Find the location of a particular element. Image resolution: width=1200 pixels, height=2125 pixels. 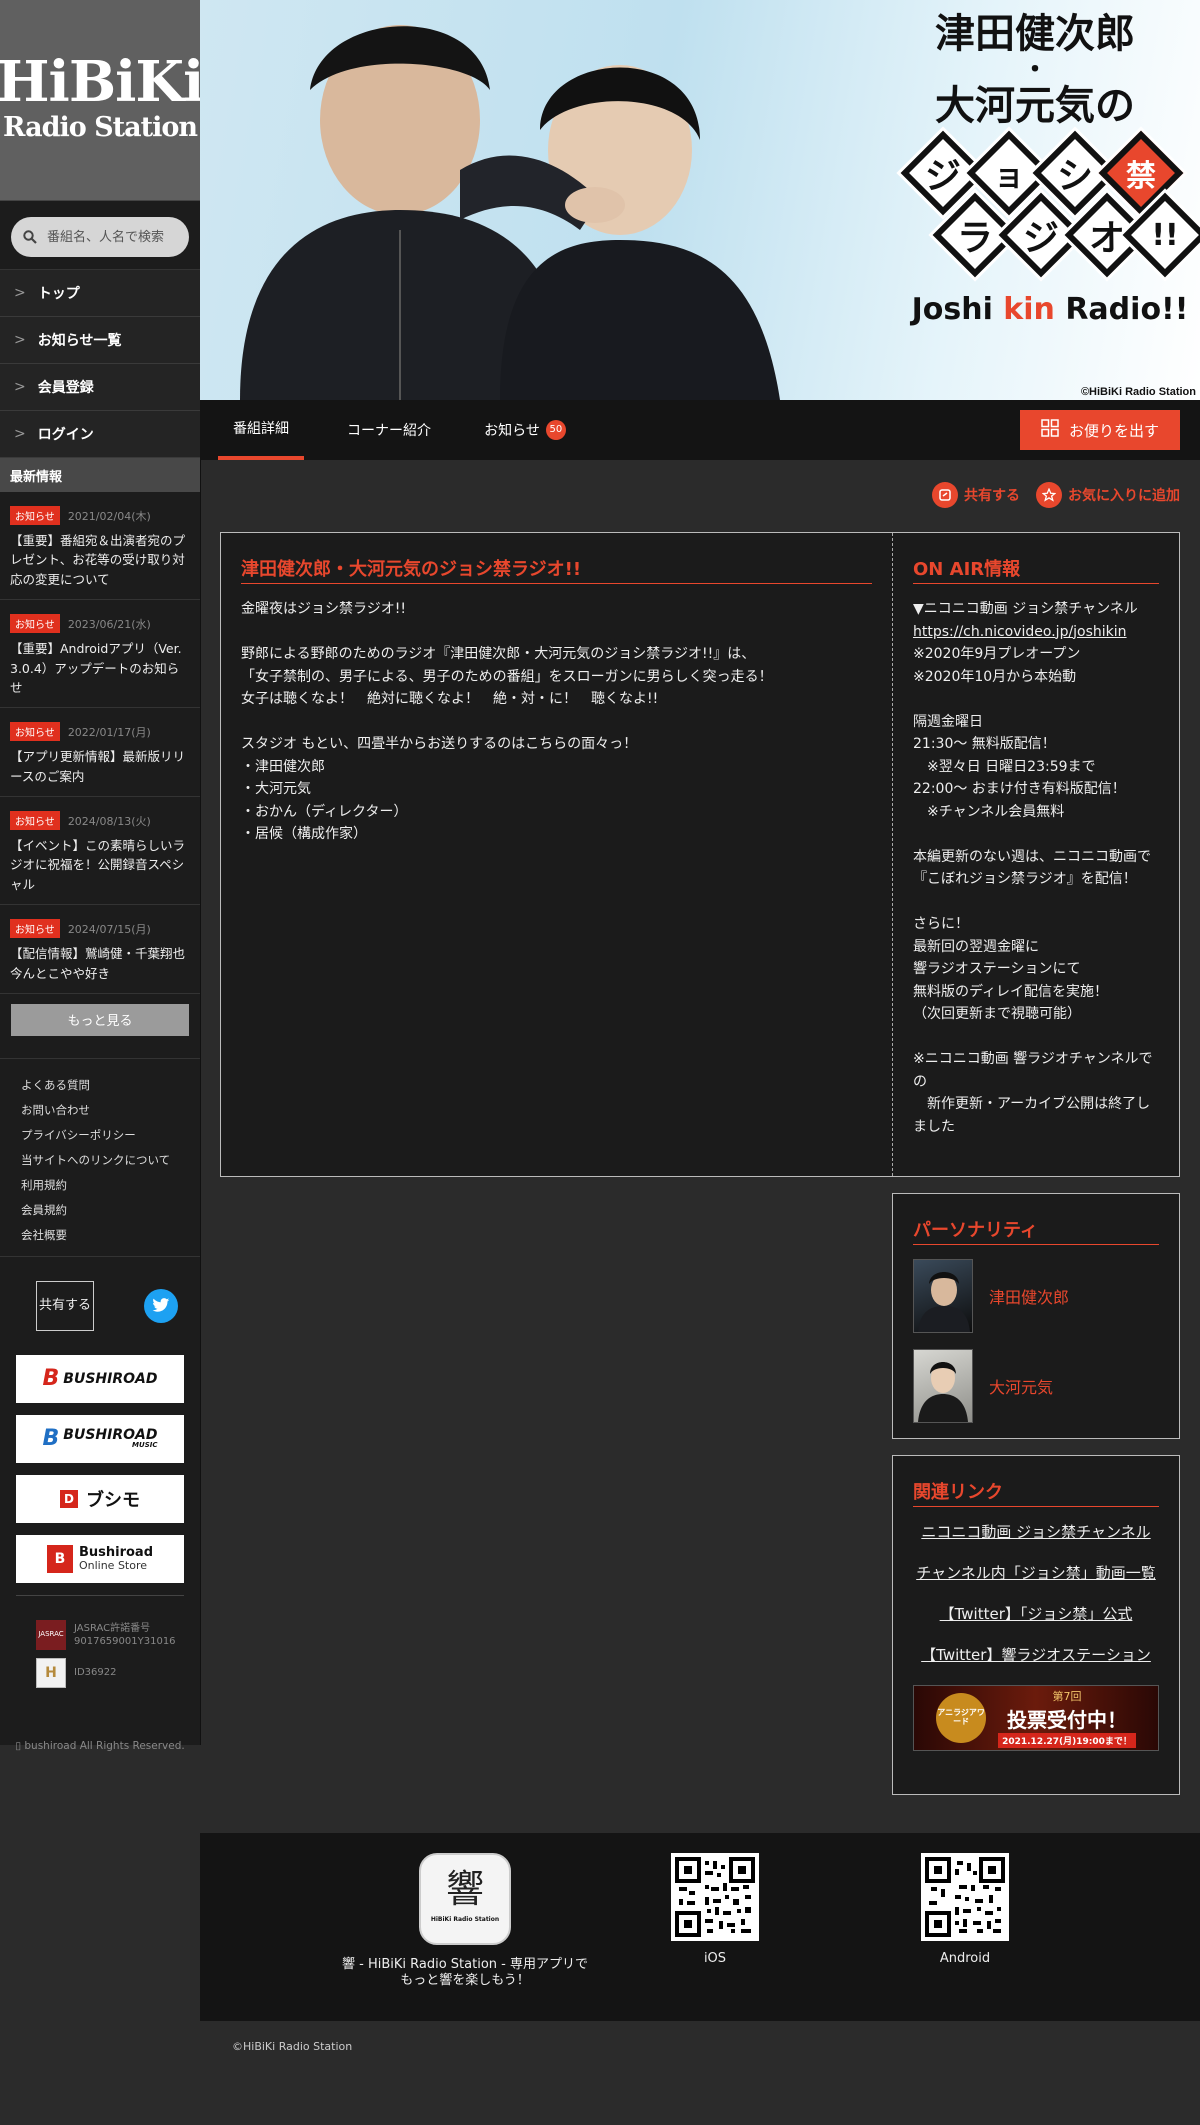

hero-title-line2: 大河元気の is located at coordinates (1035, 106).